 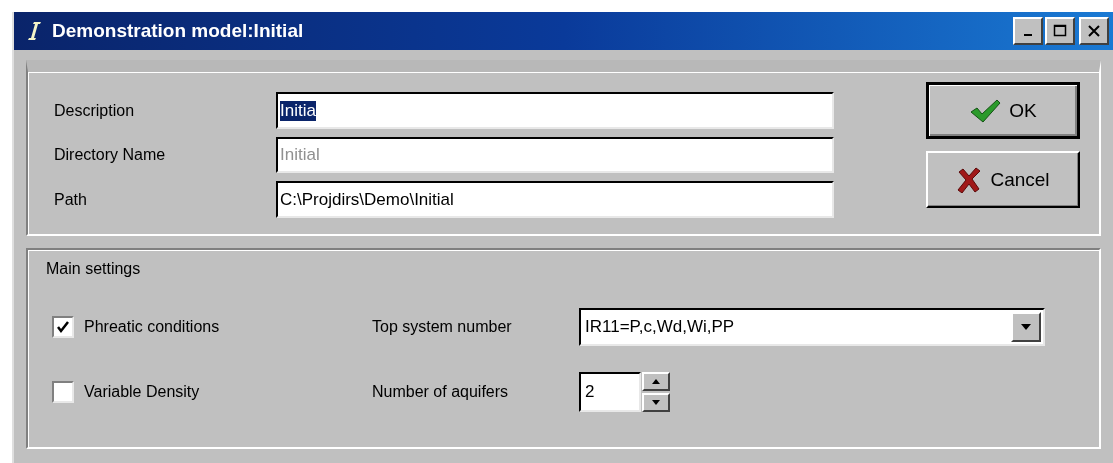 I want to click on field-label: Number of aquifers, so click(x=441, y=392).